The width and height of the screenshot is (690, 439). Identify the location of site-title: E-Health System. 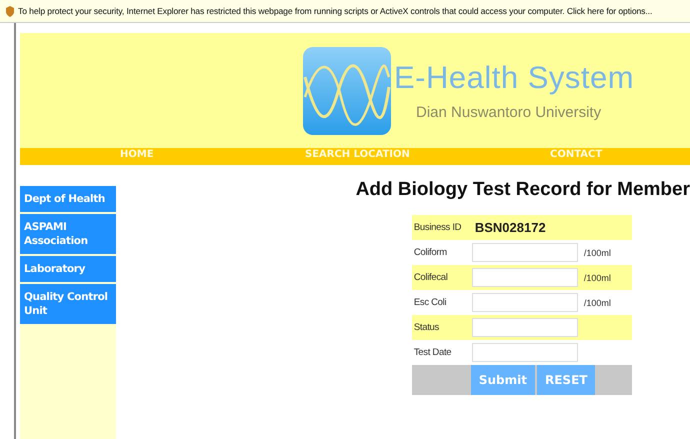
(514, 78).